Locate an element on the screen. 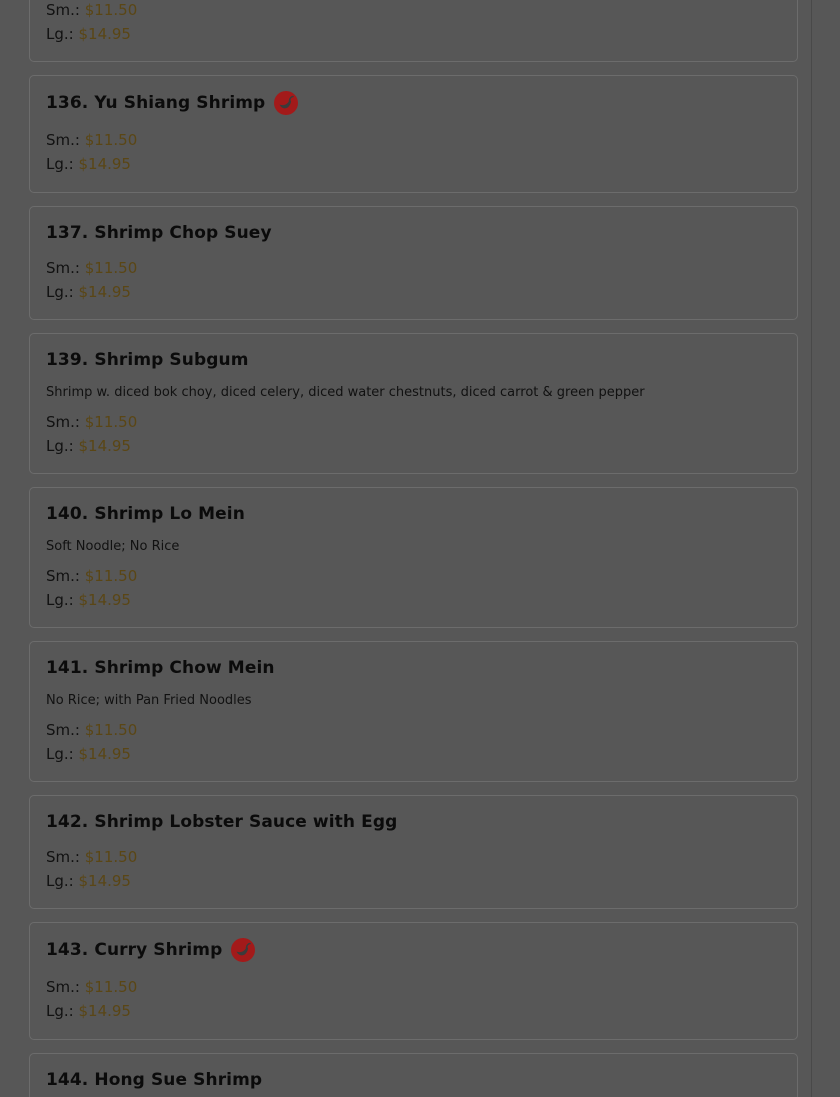 The width and height of the screenshot is (840, 1097). page-edge-divider is located at coordinates (811, 548).